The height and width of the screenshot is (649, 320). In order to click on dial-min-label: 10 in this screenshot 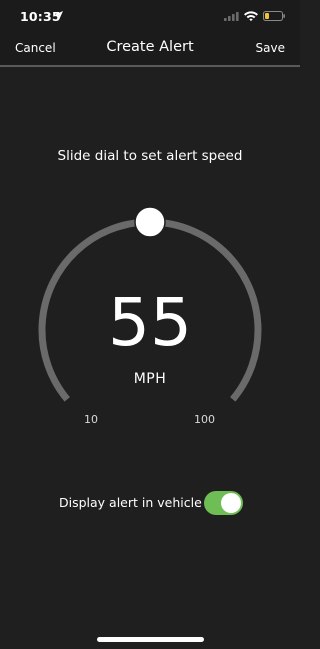, I will do `click(91, 419)`.